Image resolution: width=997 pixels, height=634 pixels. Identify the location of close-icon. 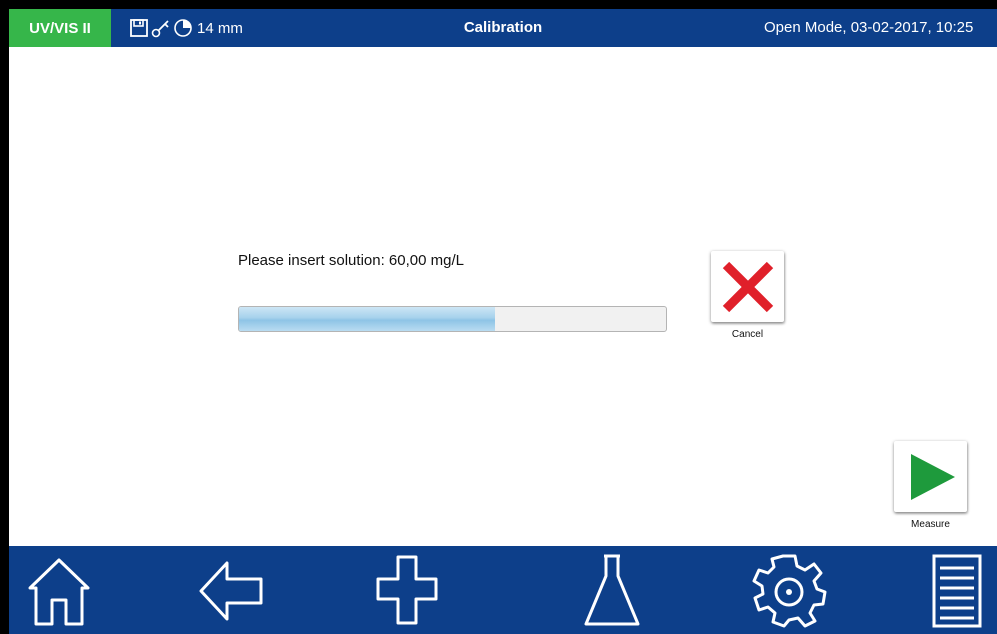
(747, 286).